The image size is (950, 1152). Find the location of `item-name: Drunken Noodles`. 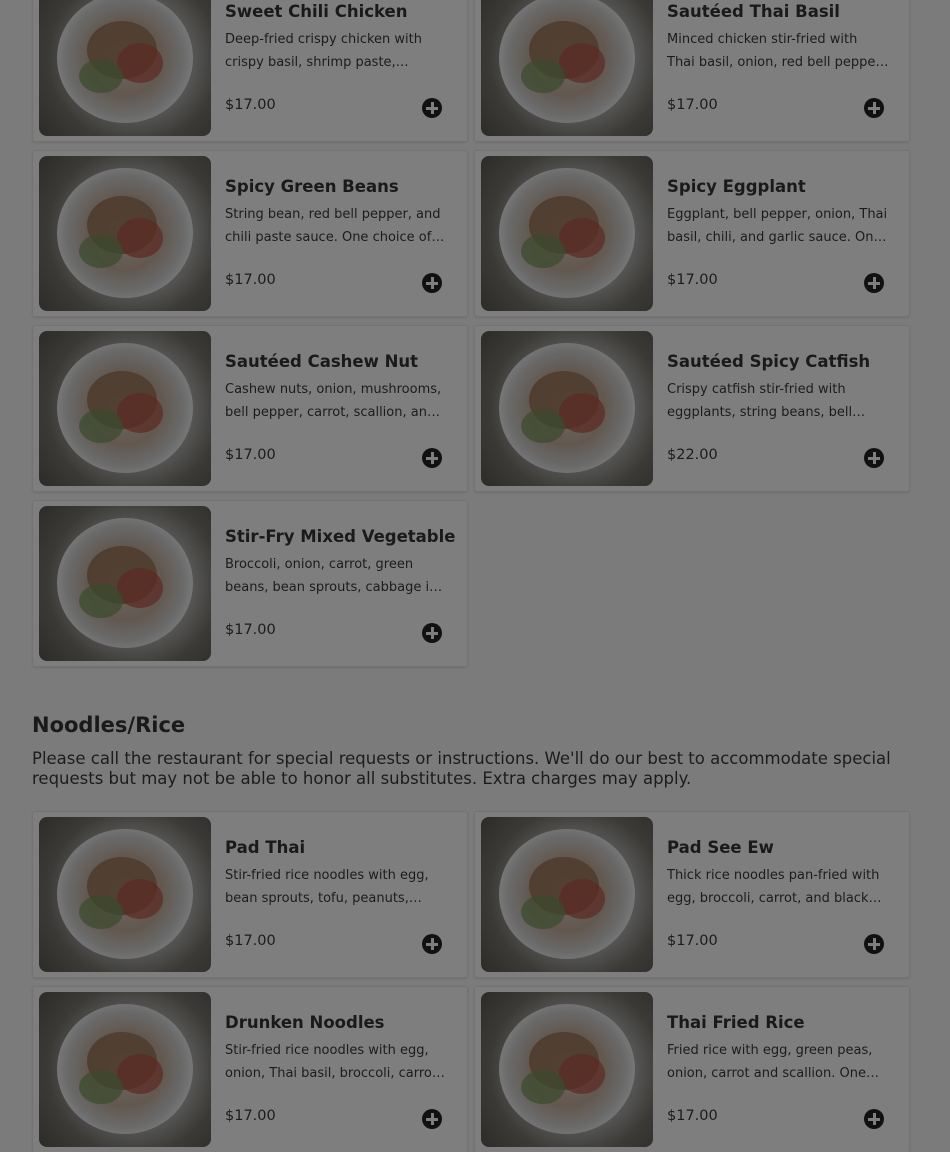

item-name: Drunken Noodles is located at coordinates (305, 1022).